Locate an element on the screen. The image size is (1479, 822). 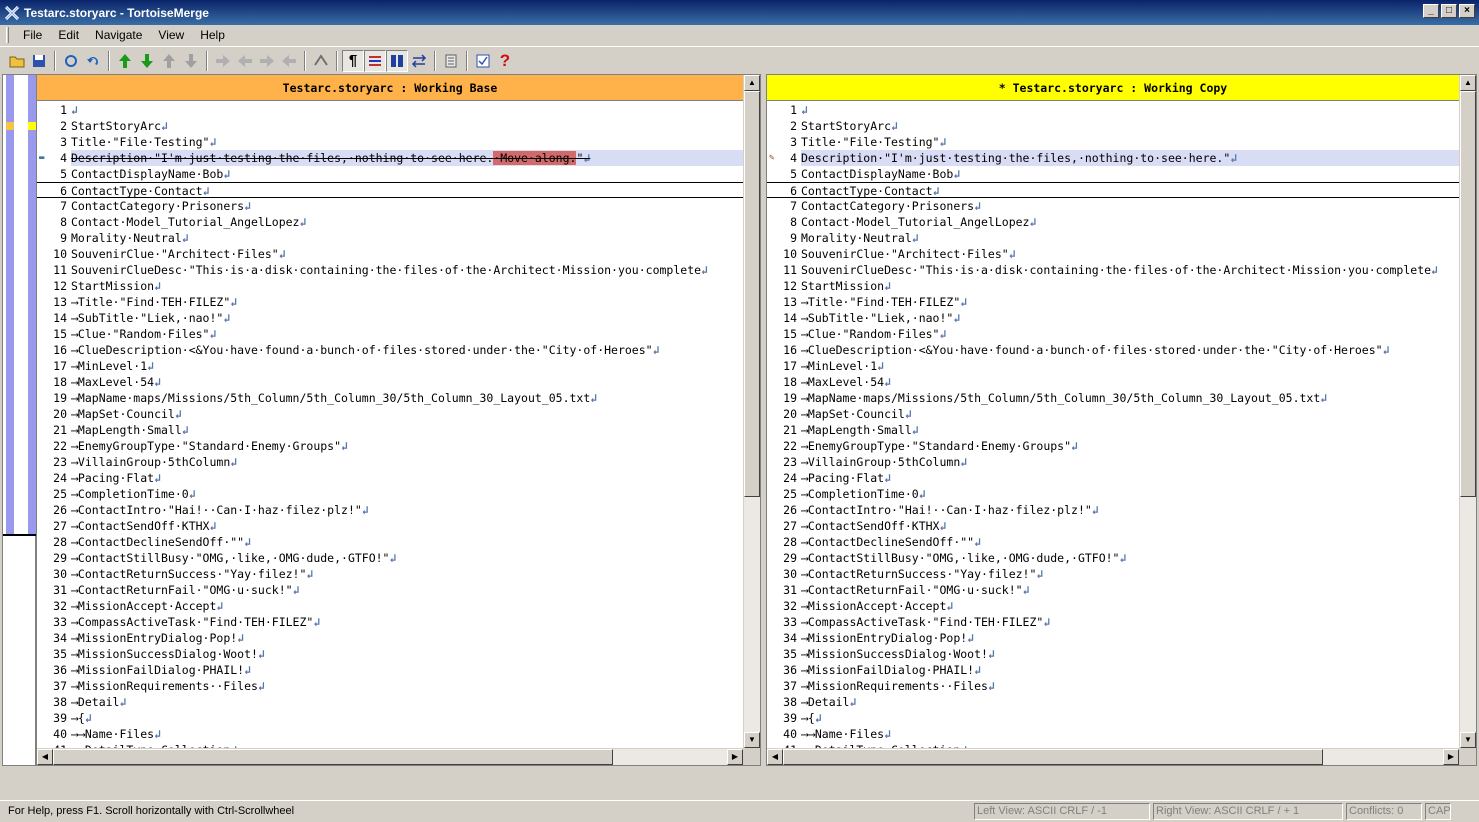
oneway-view-icon is located at coordinates (397, 60).